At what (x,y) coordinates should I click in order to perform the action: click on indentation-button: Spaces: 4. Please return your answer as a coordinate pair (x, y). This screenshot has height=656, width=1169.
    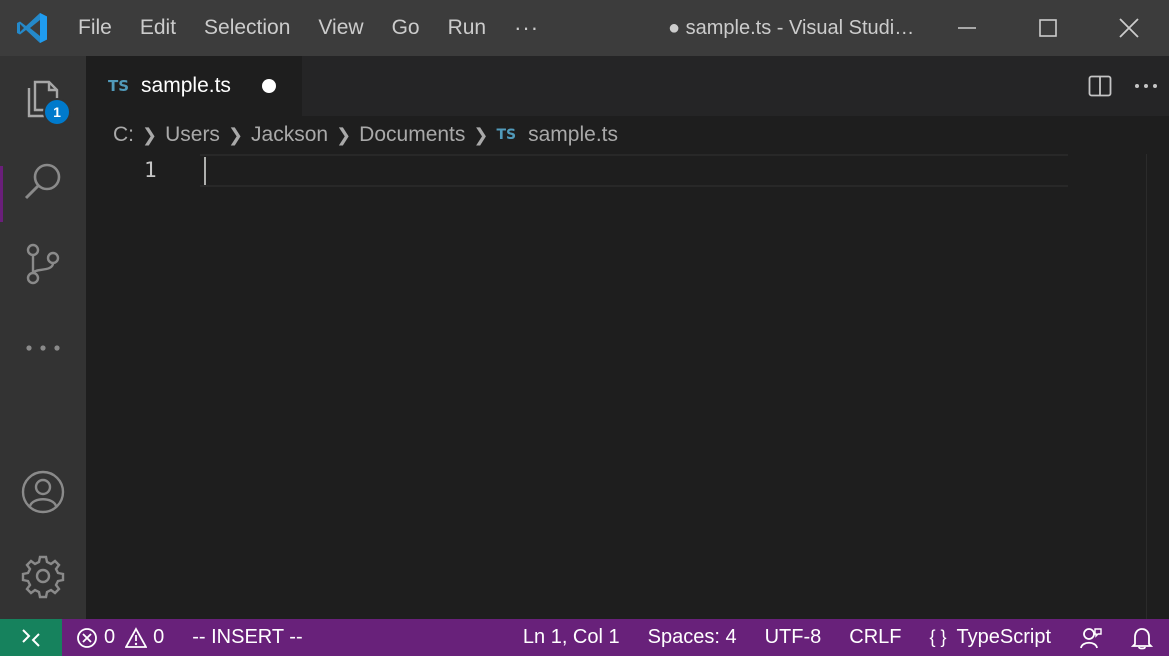
    Looking at the image, I should click on (692, 637).